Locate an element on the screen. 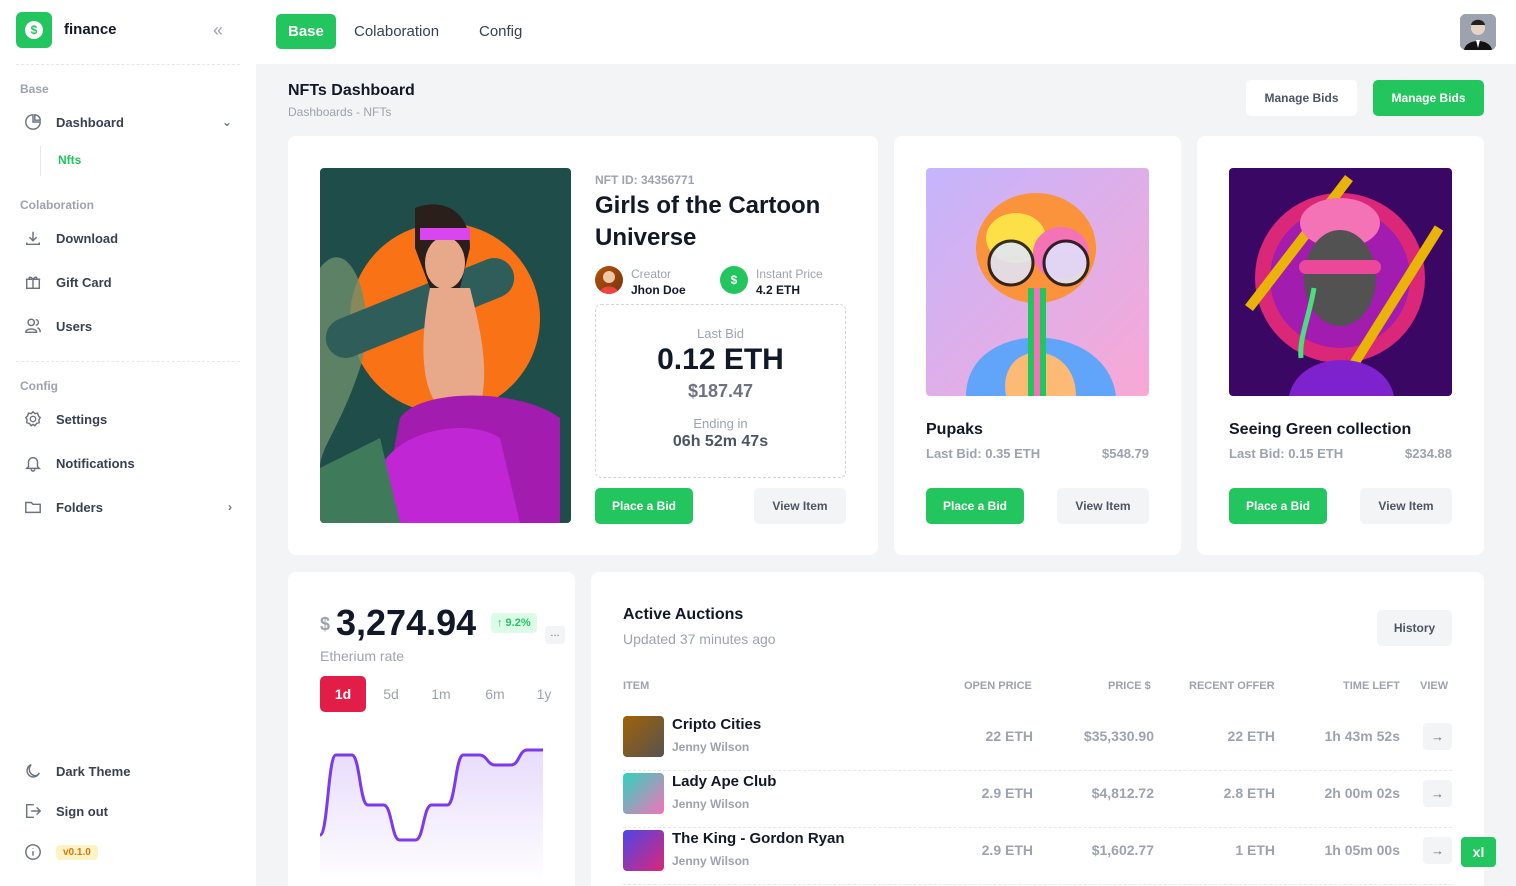 The width and height of the screenshot is (1516, 886). featured-nft-image is located at coordinates (445, 345).